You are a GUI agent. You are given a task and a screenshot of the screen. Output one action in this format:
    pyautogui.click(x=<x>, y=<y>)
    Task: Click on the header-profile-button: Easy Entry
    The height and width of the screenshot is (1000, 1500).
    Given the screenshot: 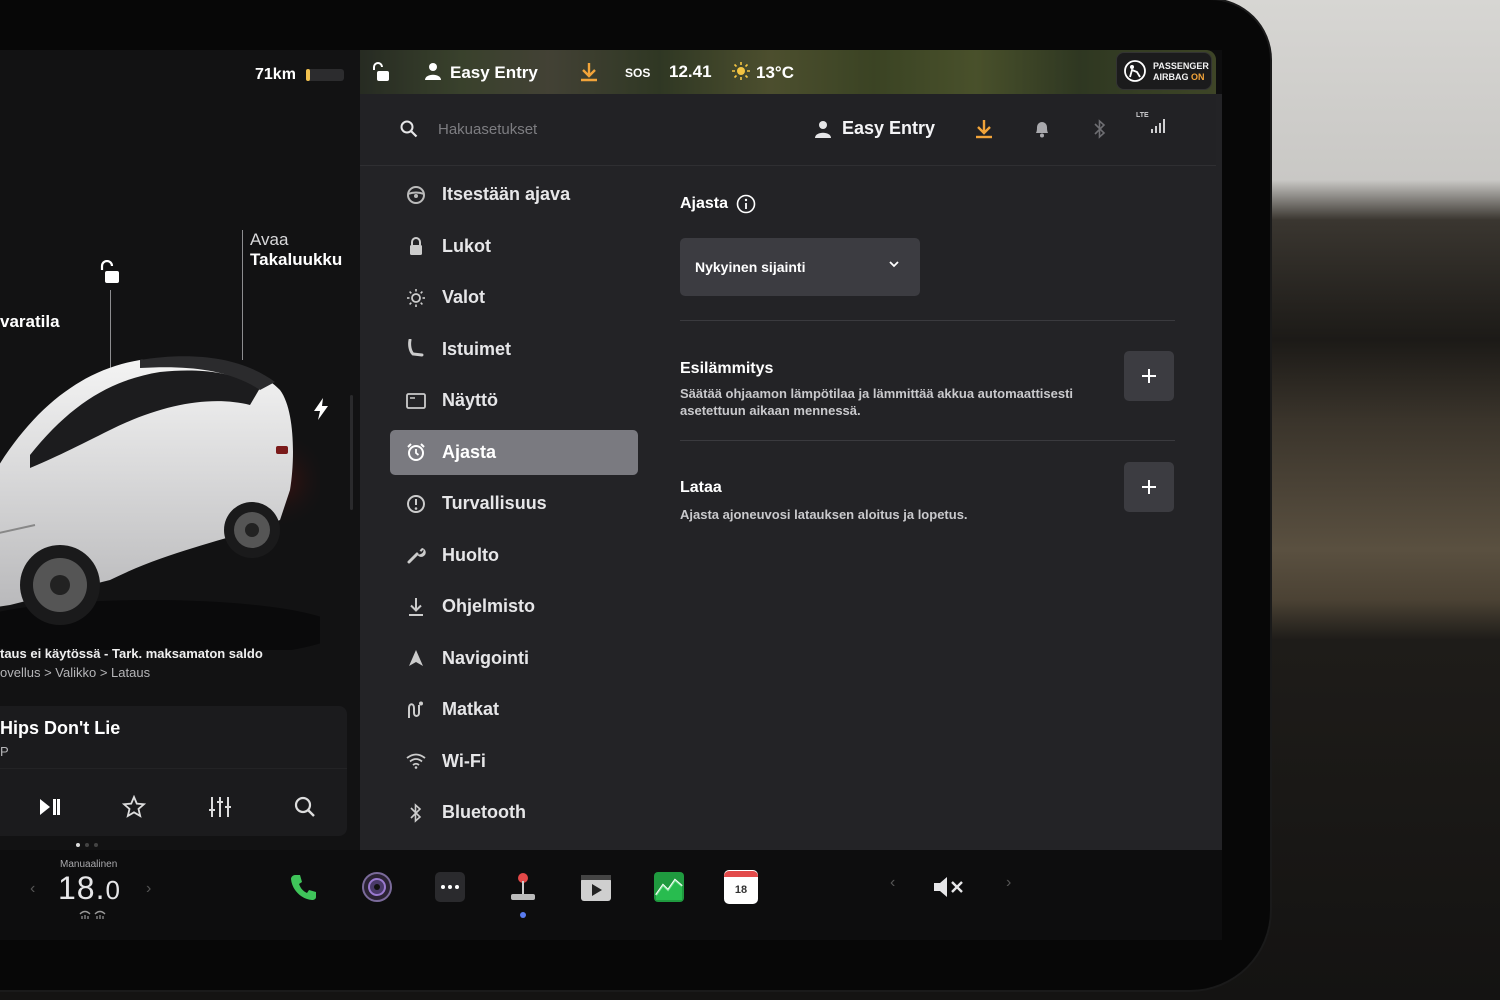 What is the action you would take?
    pyautogui.click(x=874, y=128)
    